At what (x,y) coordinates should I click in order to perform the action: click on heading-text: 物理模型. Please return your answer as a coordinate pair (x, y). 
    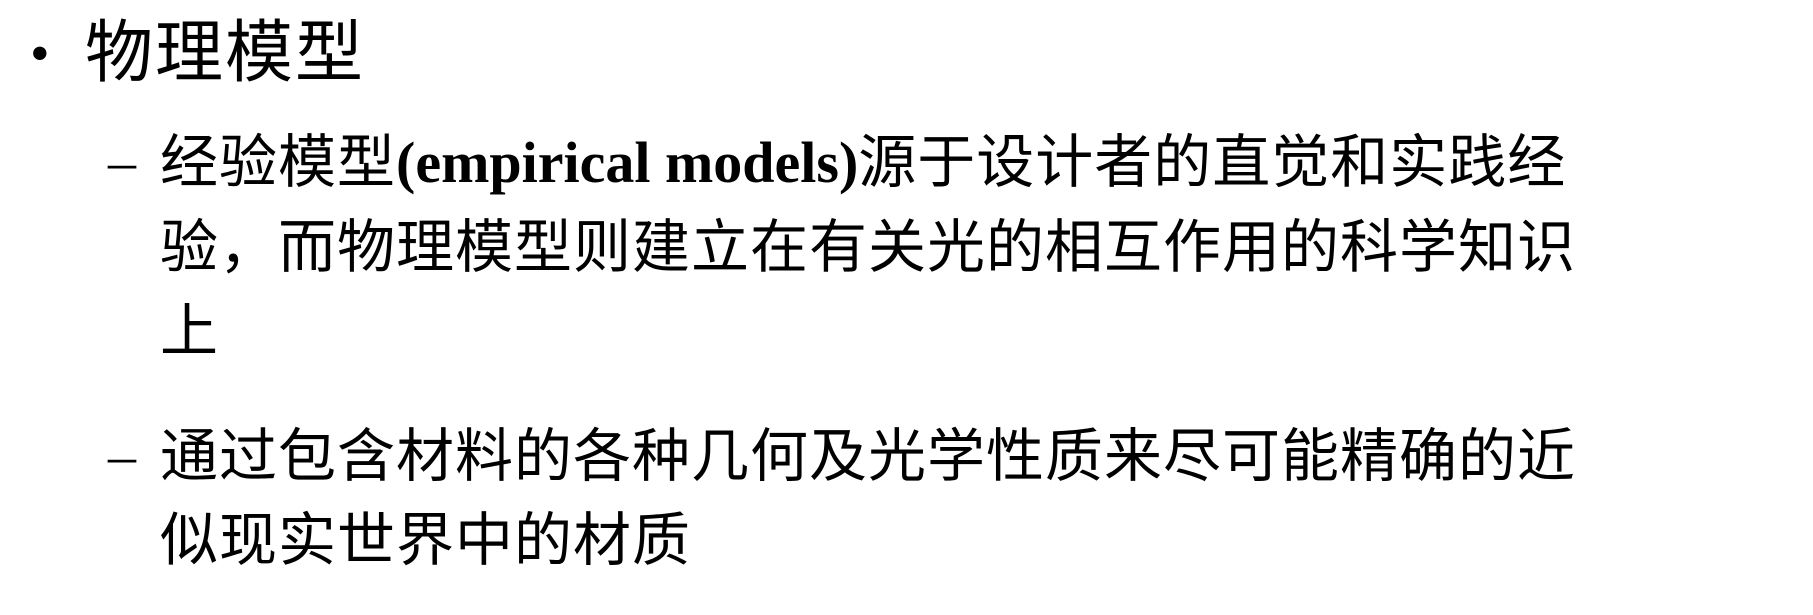
    Looking at the image, I should click on (225, 53).